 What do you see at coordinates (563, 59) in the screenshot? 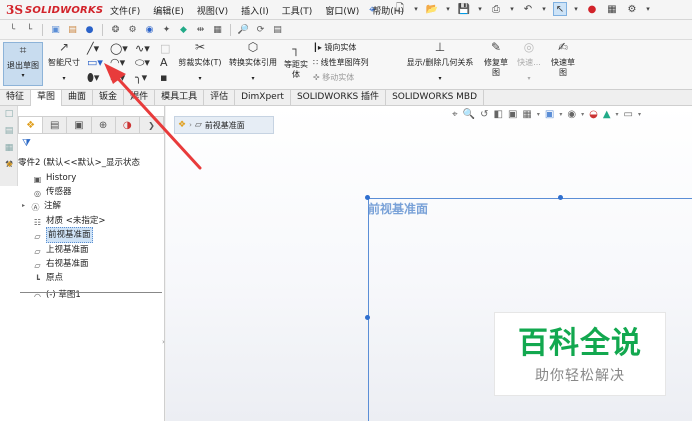
I see `rapid-sketch-button: ✍ 快速草图` at bounding box center [563, 59].